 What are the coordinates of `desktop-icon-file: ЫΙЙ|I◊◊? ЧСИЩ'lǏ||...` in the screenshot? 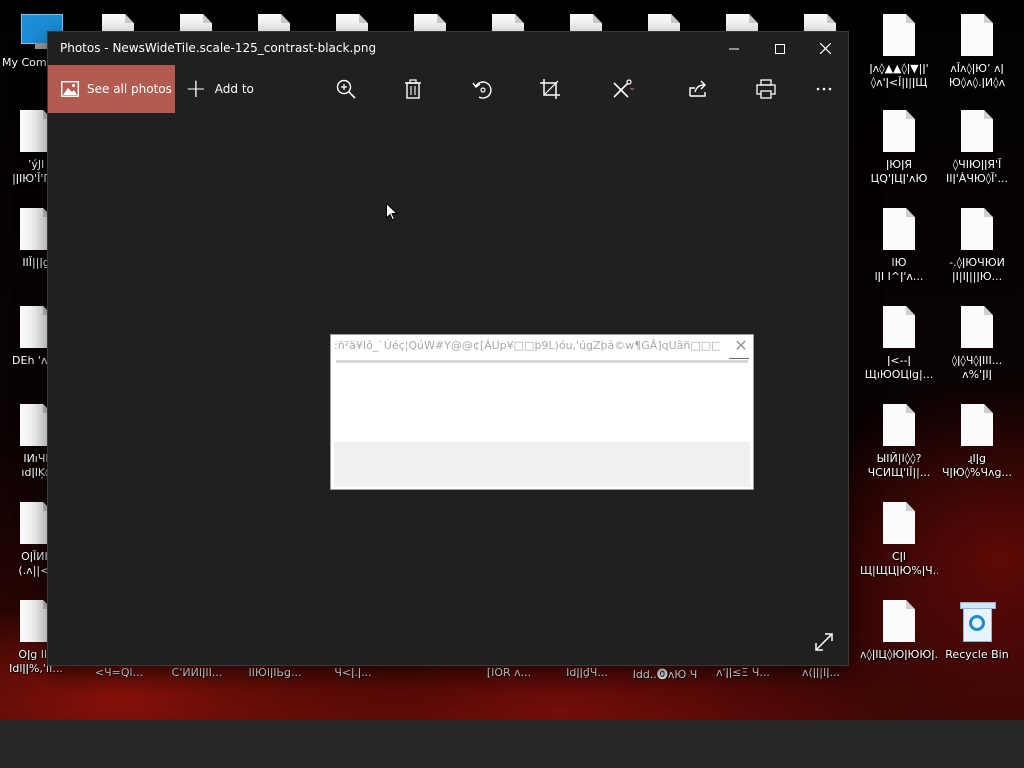 It's located at (899, 452).